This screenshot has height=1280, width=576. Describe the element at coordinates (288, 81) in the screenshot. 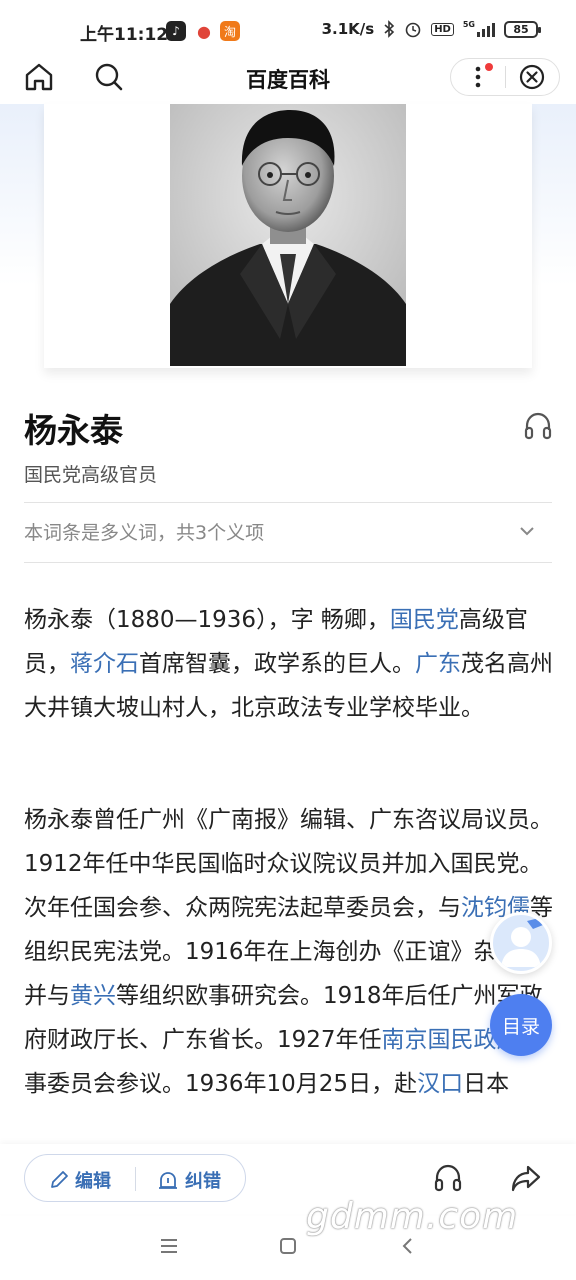

I see `top-nav-bar: 百度百科` at that location.